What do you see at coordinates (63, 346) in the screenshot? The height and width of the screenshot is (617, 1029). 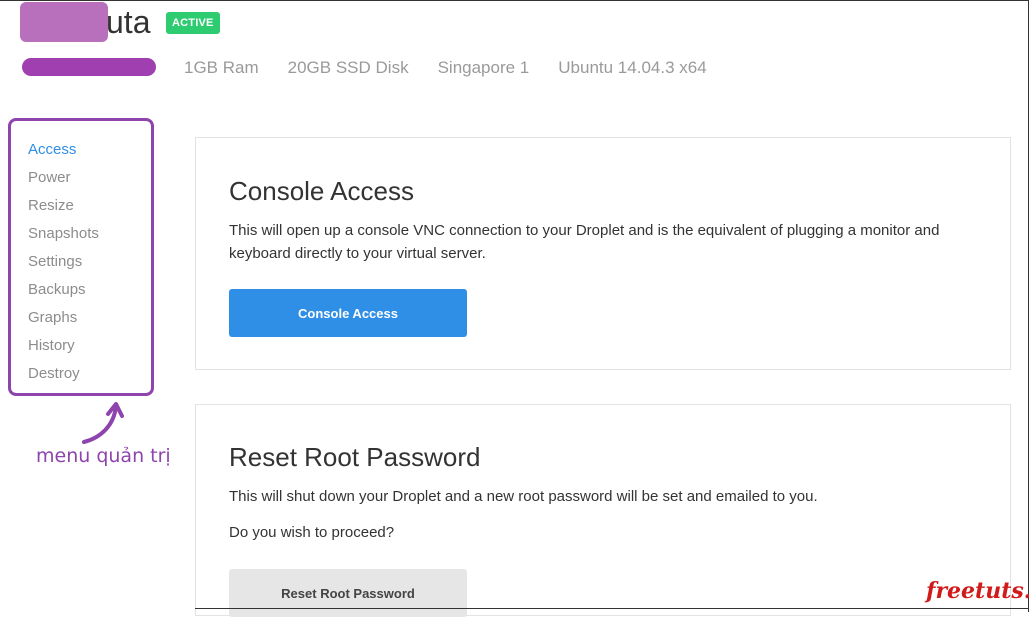 I see `sidebar-item-history: History` at bounding box center [63, 346].